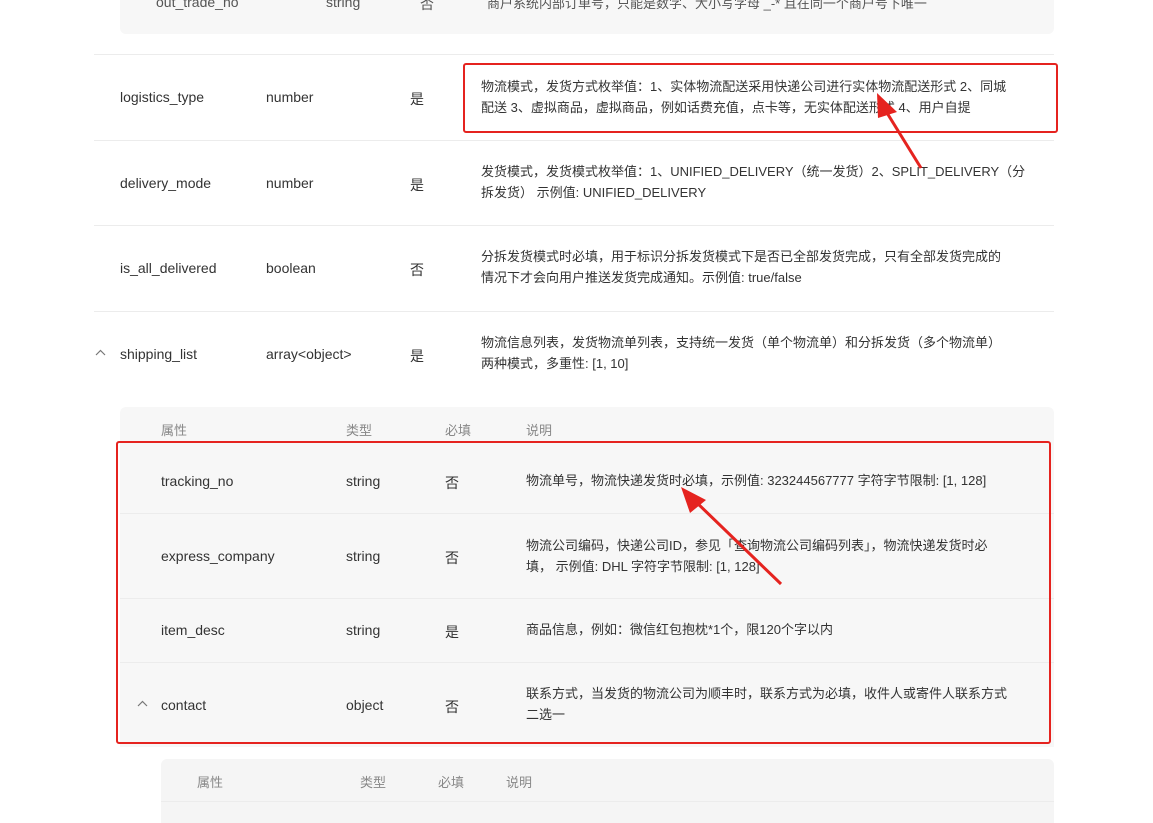 Image resolution: width=1153 pixels, height=823 pixels. Describe the element at coordinates (291, 268) in the screenshot. I see `param-type: boolean` at that location.